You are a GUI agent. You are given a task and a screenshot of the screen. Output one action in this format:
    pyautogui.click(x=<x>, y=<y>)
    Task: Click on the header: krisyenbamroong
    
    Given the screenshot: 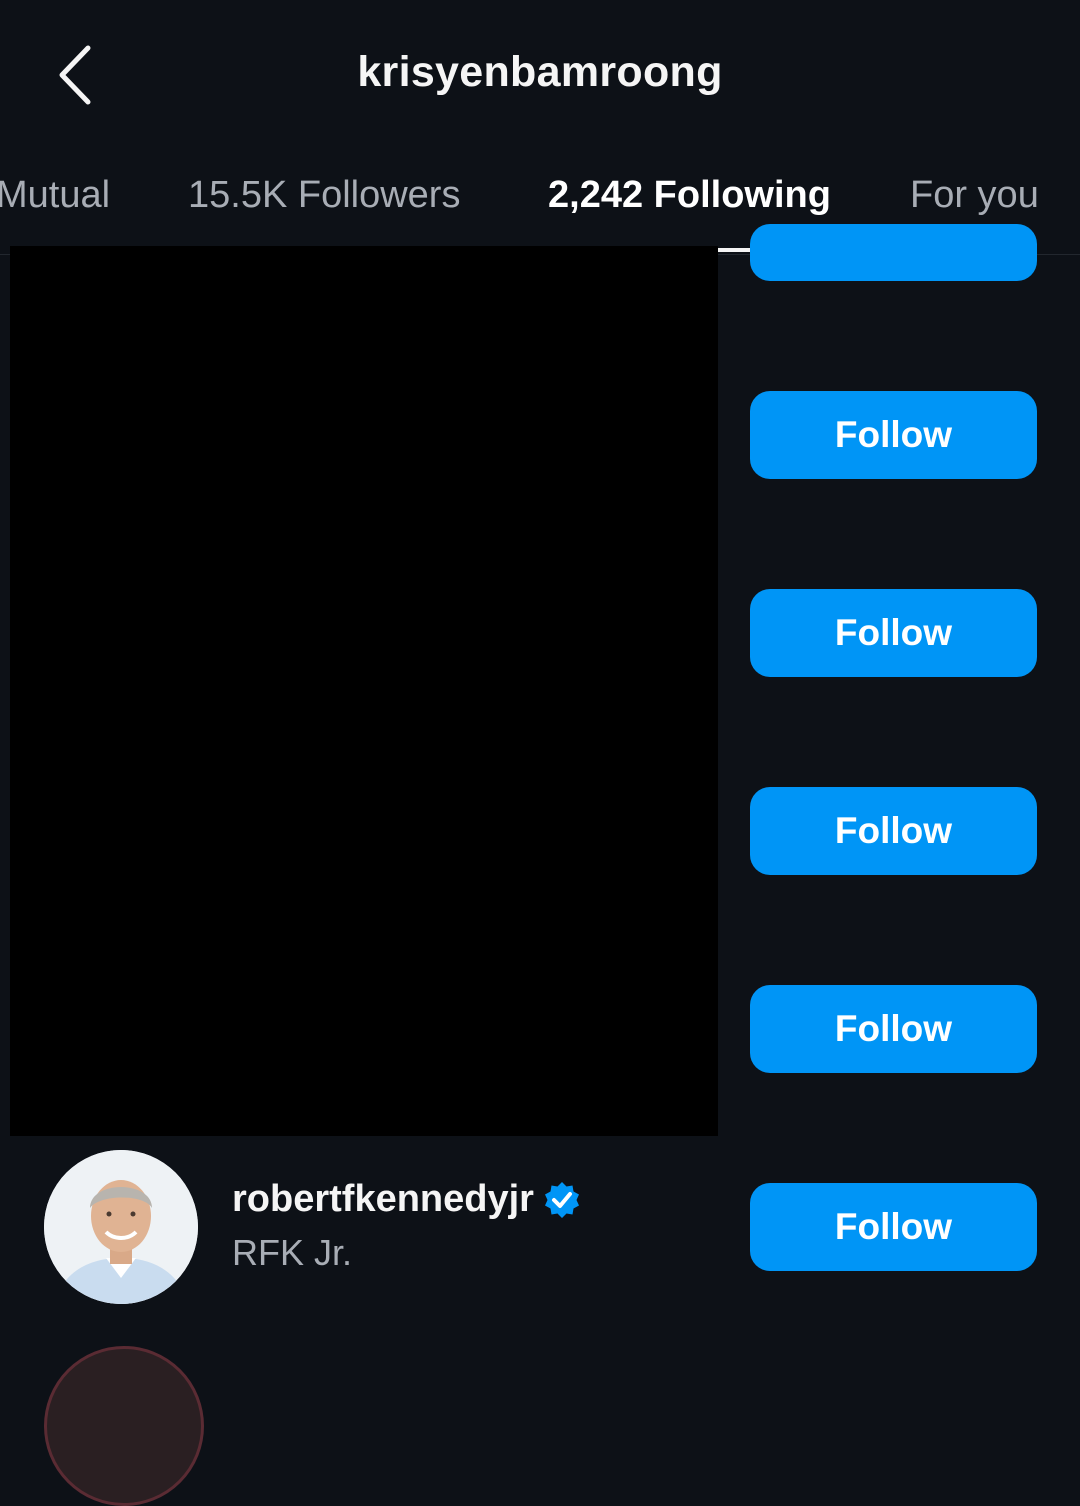 What is the action you would take?
    pyautogui.click(x=540, y=75)
    